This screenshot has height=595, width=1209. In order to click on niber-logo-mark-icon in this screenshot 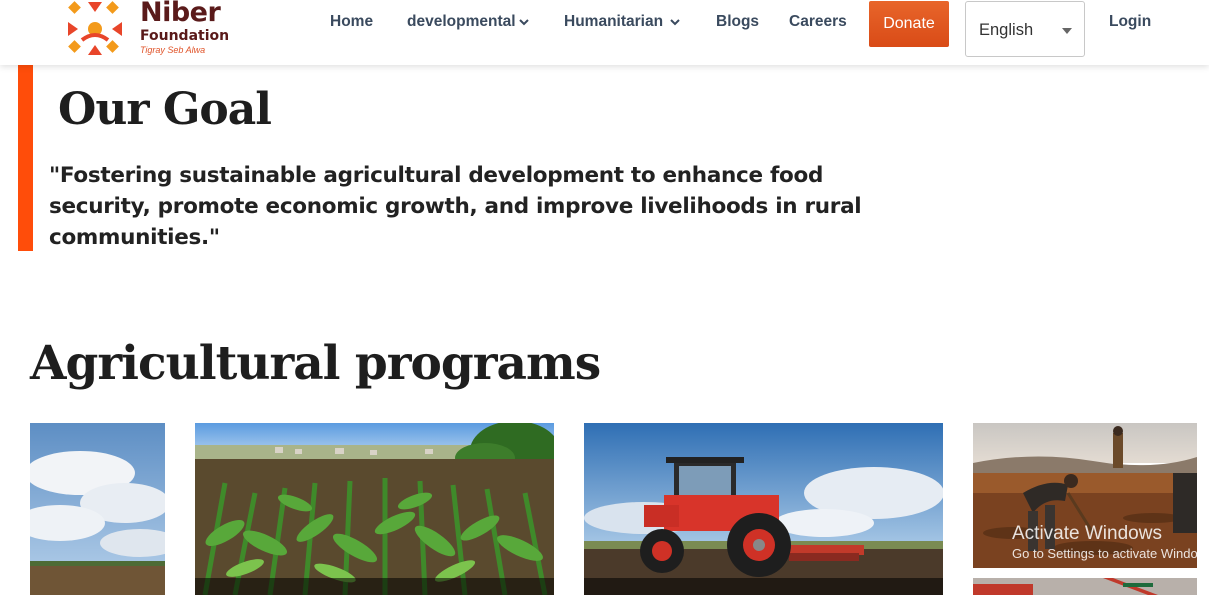, I will do `click(95, 28)`.